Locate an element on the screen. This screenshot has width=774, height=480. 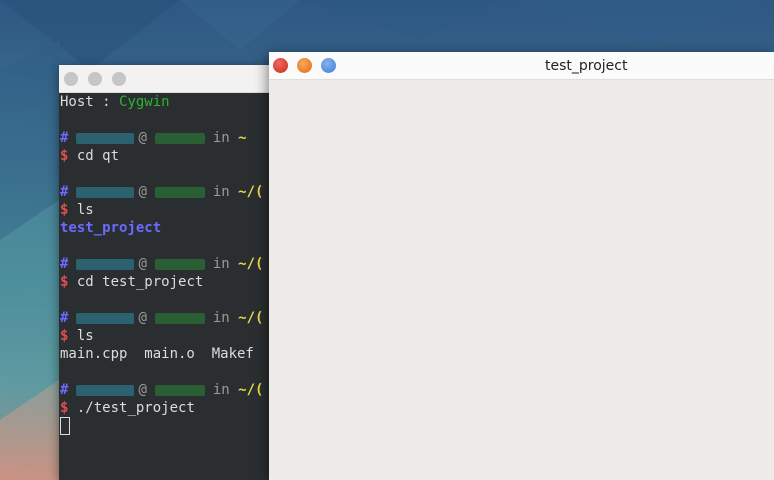
terminal-line: $ ./test_project is located at coordinates (174, 408).